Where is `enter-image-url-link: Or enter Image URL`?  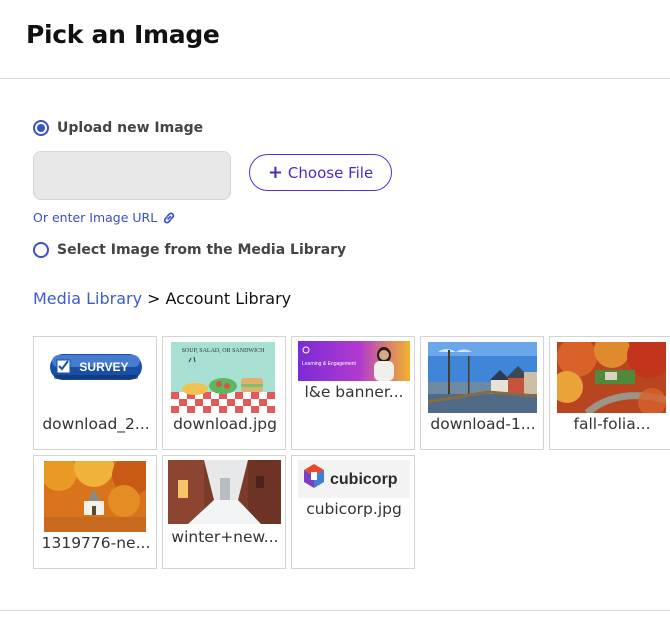
enter-image-url-link: Or enter Image URL is located at coordinates (104, 217).